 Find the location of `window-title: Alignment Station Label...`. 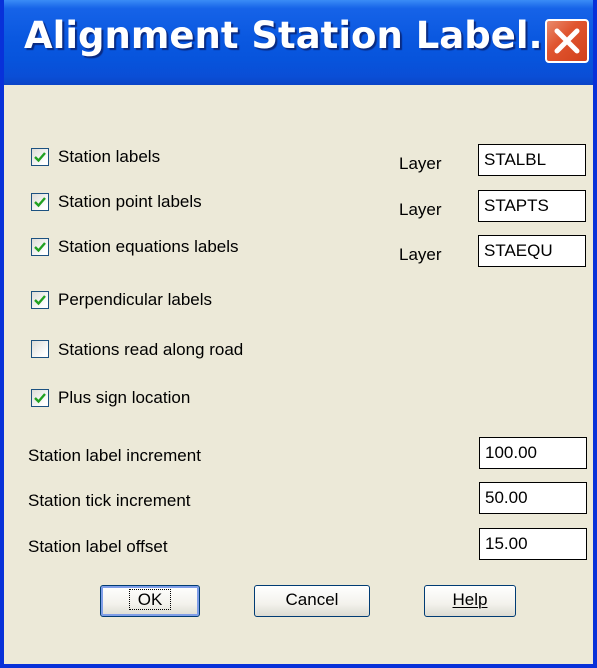

window-title: Alignment Station Label... is located at coordinates (297, 35).